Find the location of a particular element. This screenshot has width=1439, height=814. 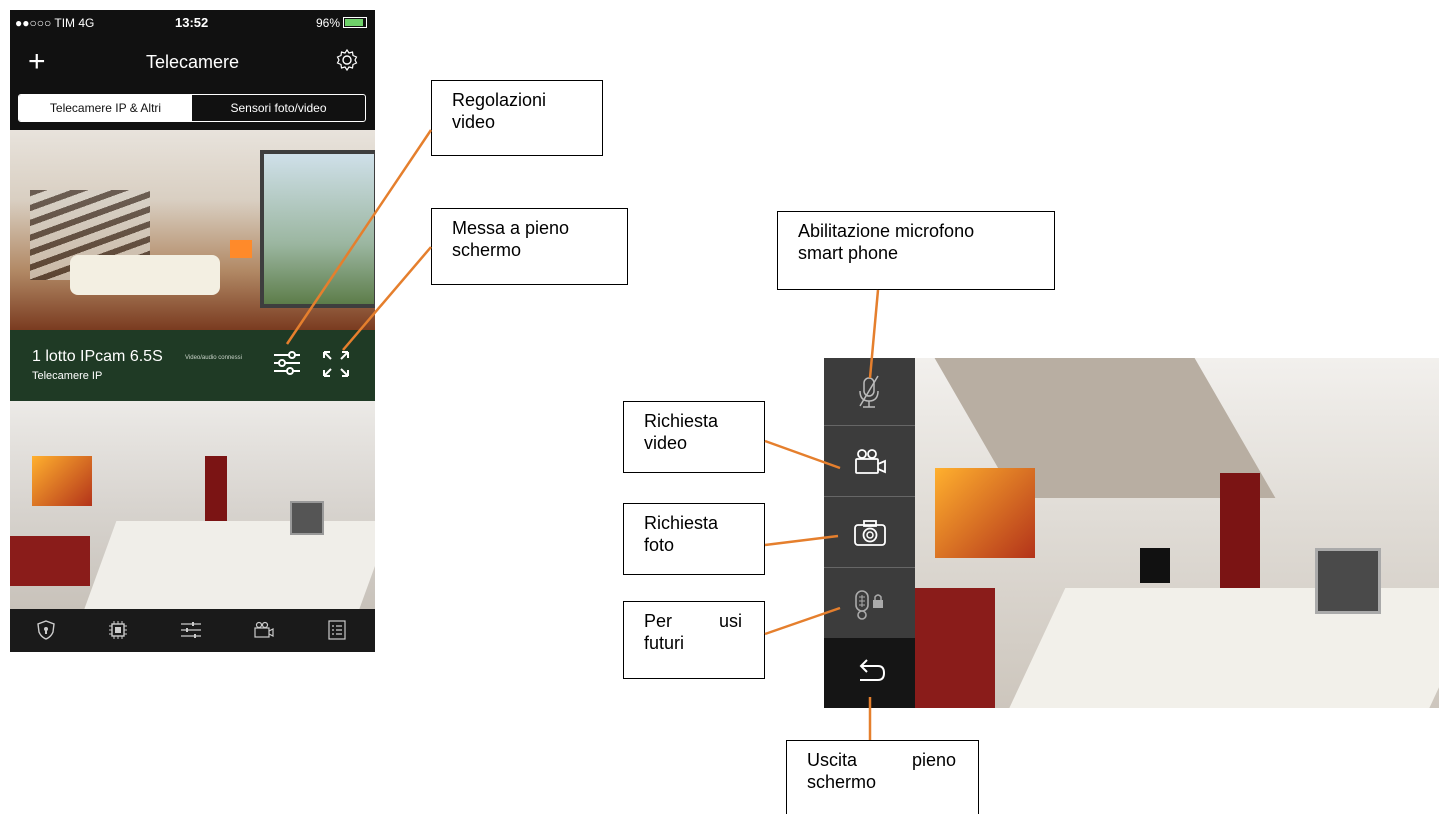

video-request-button is located at coordinates (869, 463).